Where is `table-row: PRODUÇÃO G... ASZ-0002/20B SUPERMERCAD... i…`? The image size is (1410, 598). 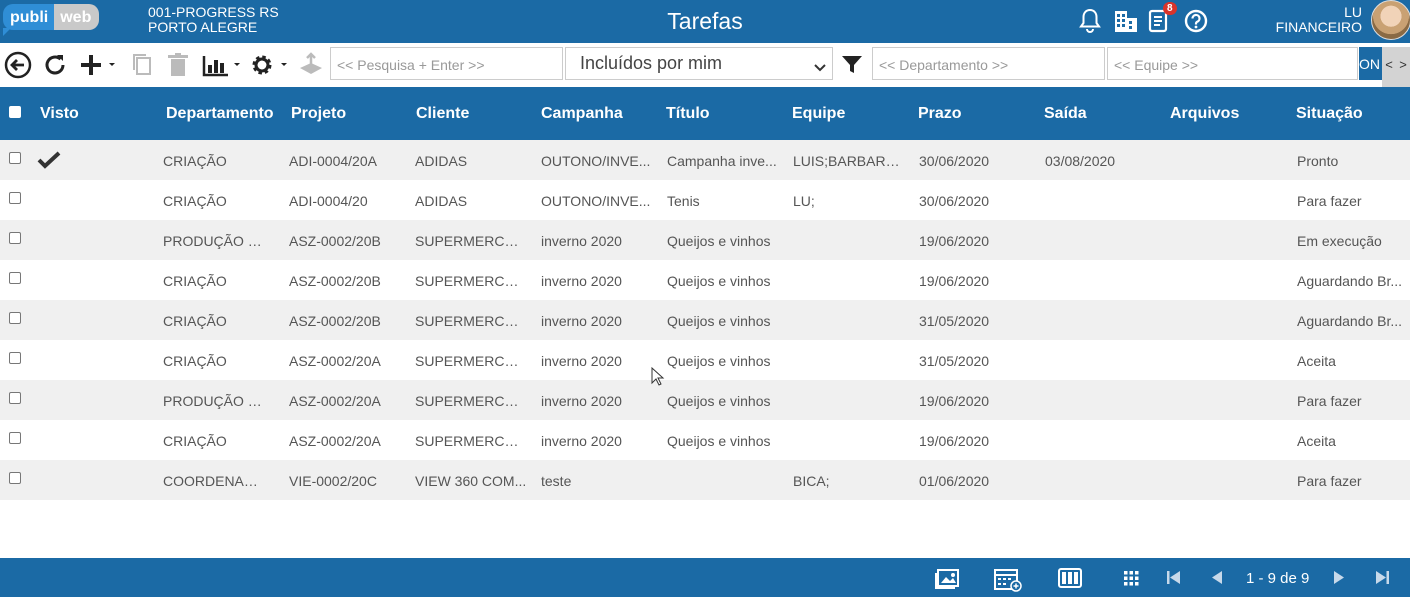
table-row: PRODUÇÃO G... ASZ-0002/20B SUPERMERCAD... i… is located at coordinates (705, 240).